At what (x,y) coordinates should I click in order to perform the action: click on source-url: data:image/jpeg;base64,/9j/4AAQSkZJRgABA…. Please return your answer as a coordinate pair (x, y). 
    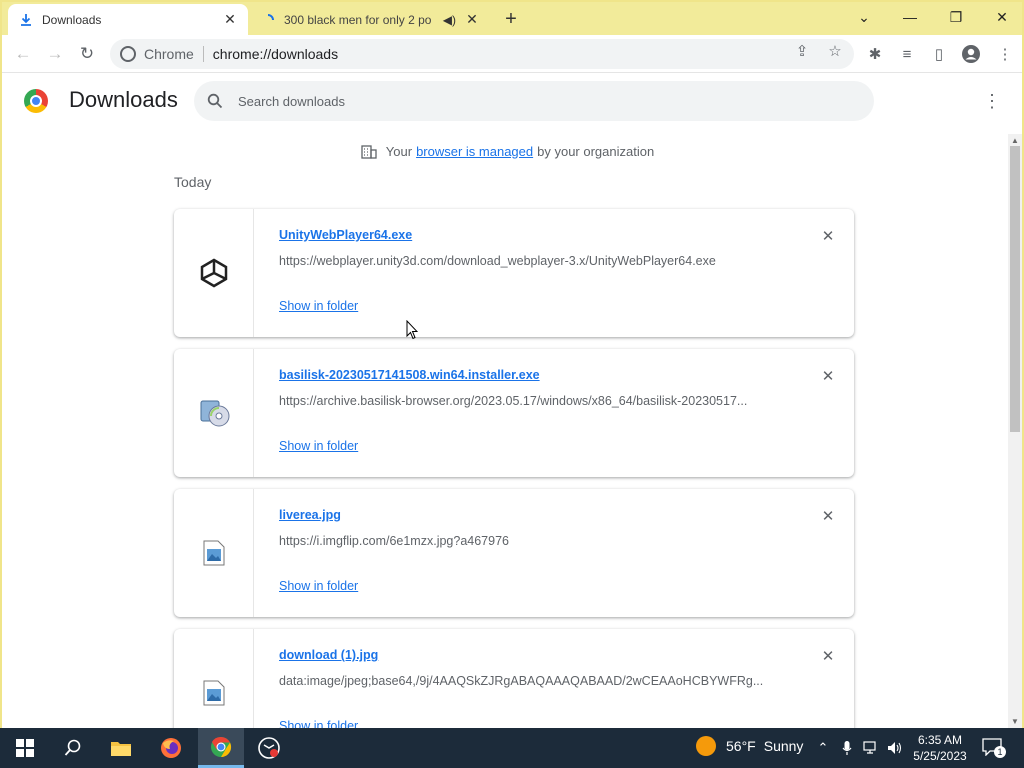
    Looking at the image, I should click on (521, 681).